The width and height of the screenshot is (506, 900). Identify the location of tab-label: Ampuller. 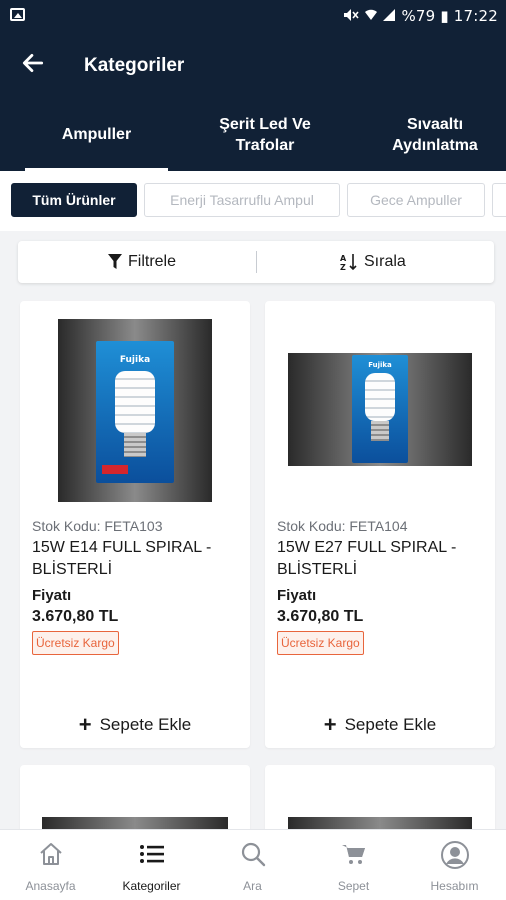
(96, 134).